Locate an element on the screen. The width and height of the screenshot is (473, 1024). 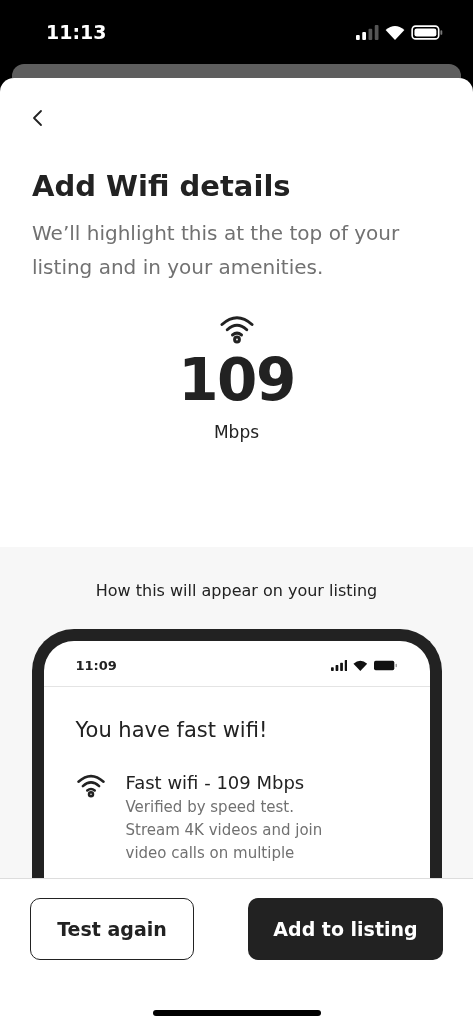
back-icon is located at coordinates (38, 118).